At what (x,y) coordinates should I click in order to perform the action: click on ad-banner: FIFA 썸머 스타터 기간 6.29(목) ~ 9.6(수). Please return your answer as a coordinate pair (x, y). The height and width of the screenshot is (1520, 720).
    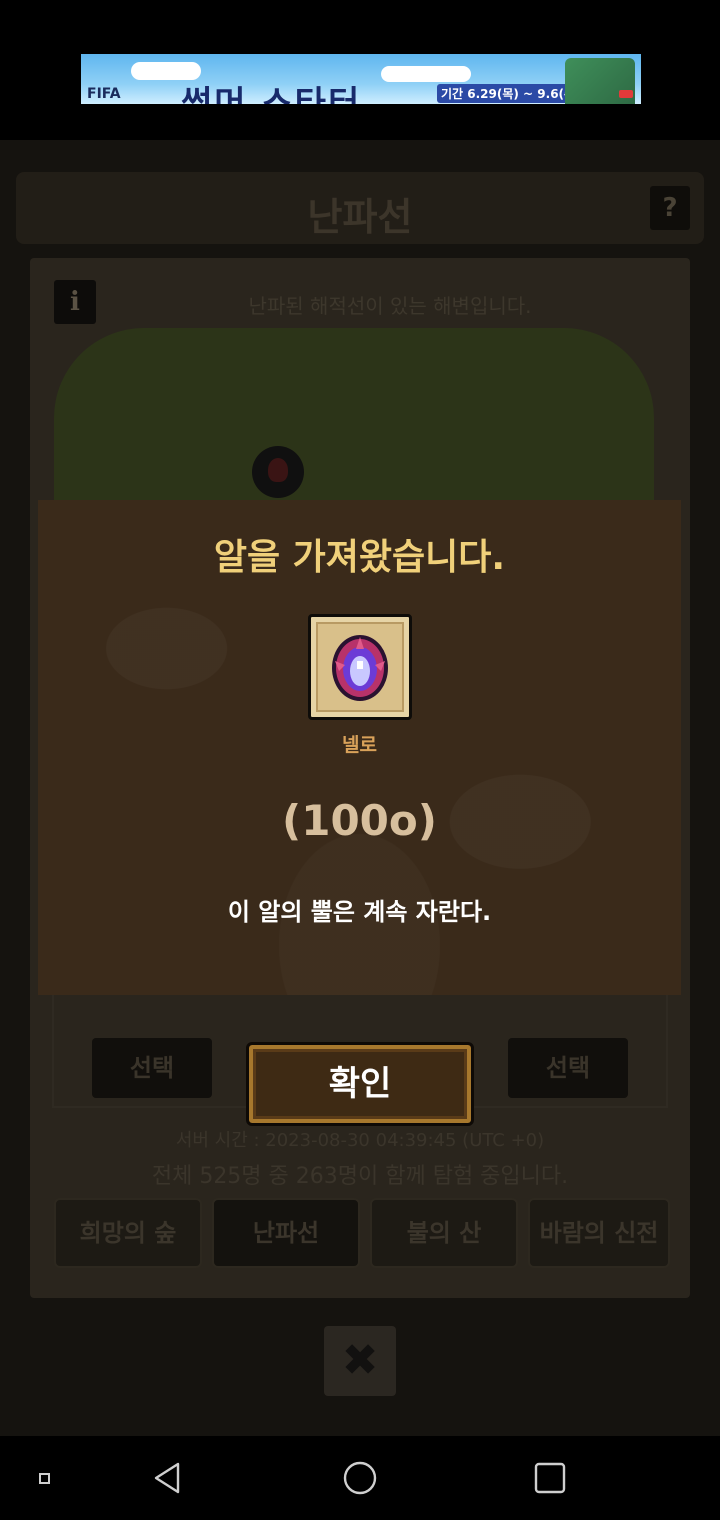
    Looking at the image, I should click on (361, 79).